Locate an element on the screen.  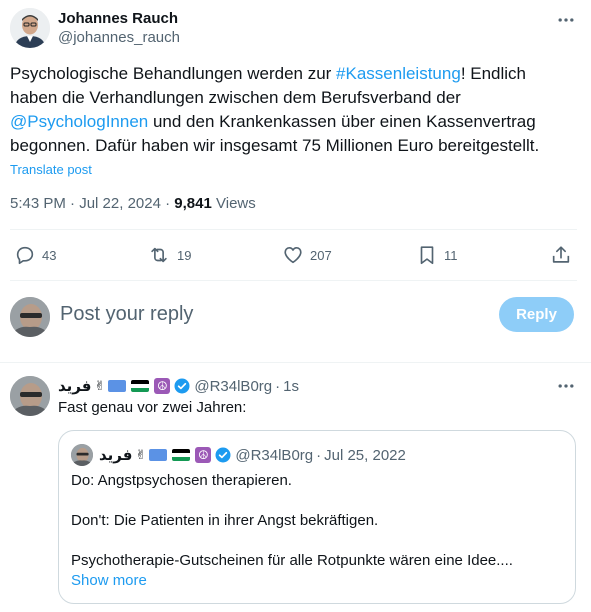
translate-post-link: Translate post is located at coordinates (51, 169).